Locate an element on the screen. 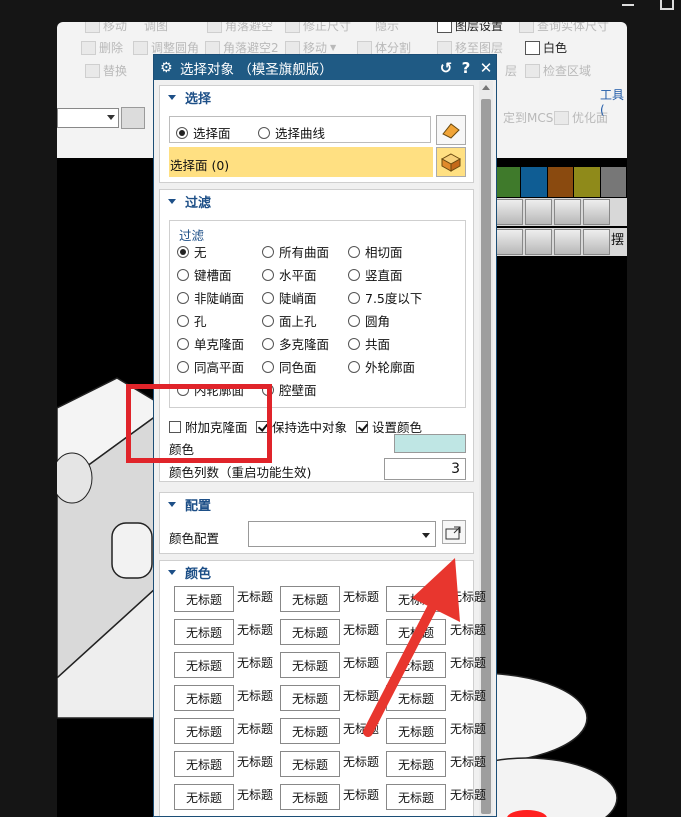 This screenshot has width=681, height=817. maximize-icon is located at coordinates (667, 5).